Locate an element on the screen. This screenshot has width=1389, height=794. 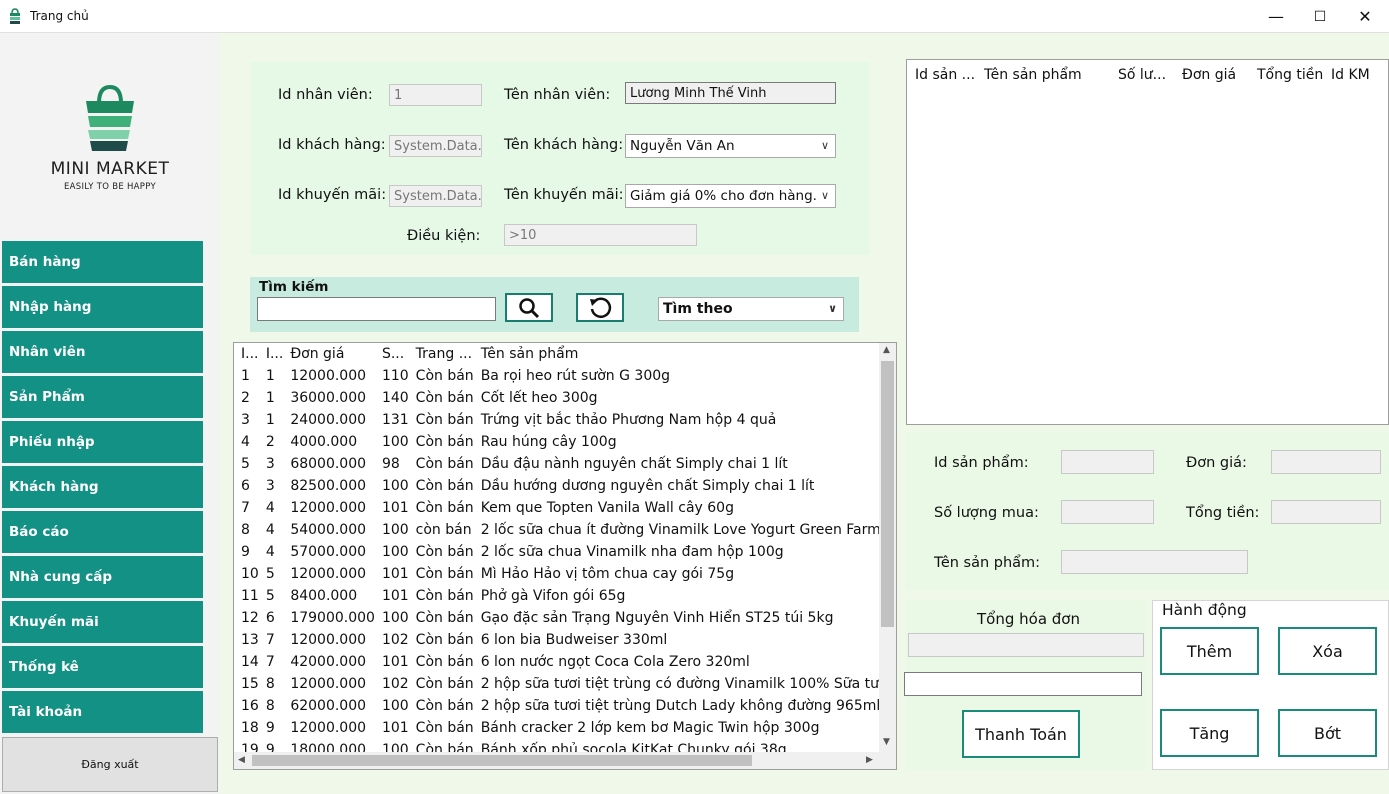
cart-col-promo-id: Id KM is located at coordinates (1350, 75).